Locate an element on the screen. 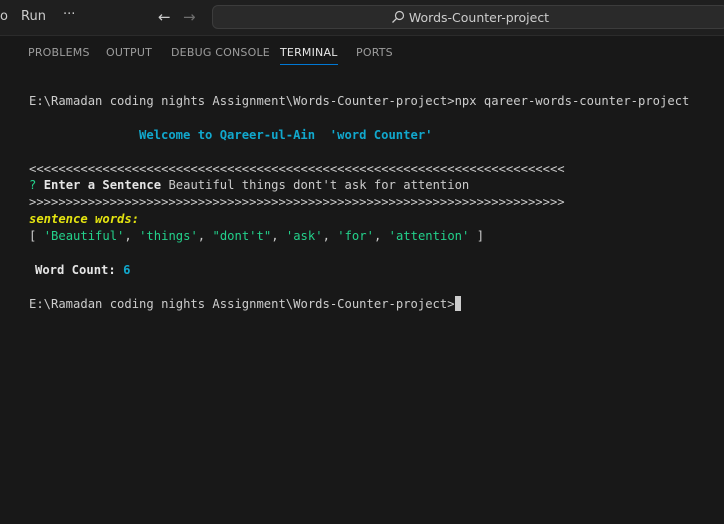 The image size is (724, 524). word-item: 'attention' is located at coordinates (429, 236).